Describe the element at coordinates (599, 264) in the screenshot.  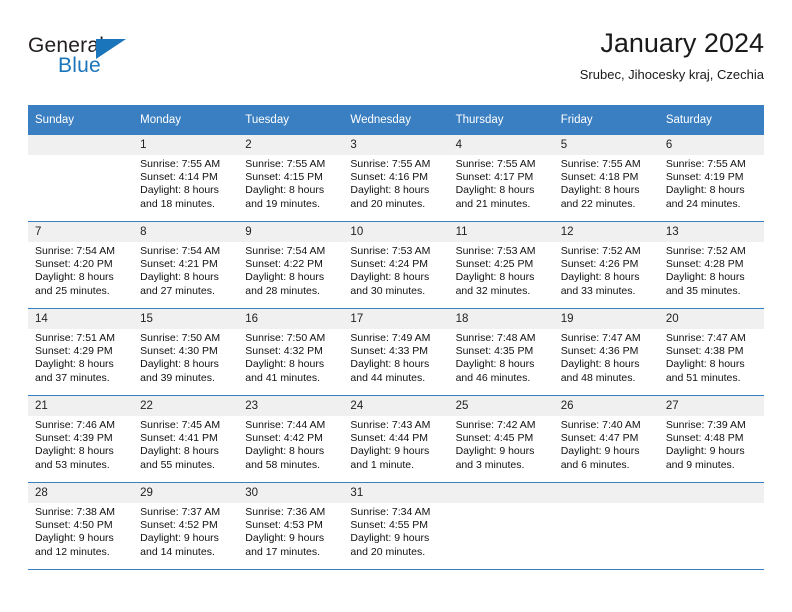
I see `sunset-text: Sunset: 4:26 PM` at that location.